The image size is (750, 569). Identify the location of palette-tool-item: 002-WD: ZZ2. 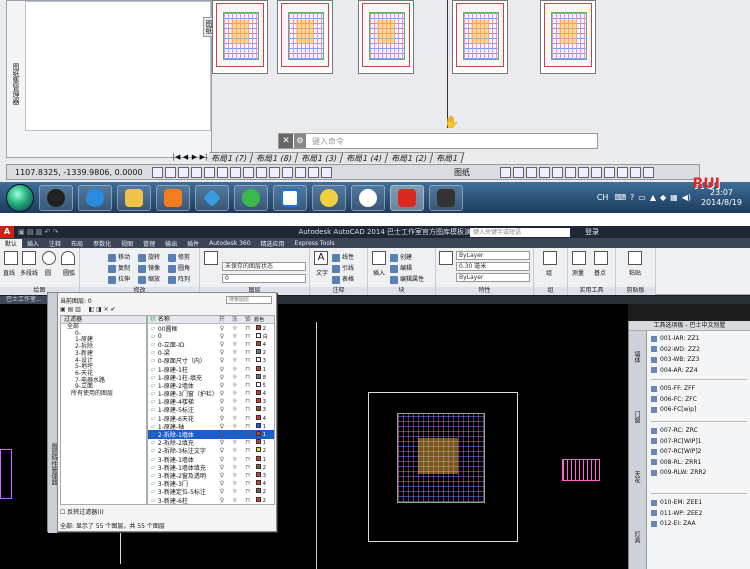
(675, 349).